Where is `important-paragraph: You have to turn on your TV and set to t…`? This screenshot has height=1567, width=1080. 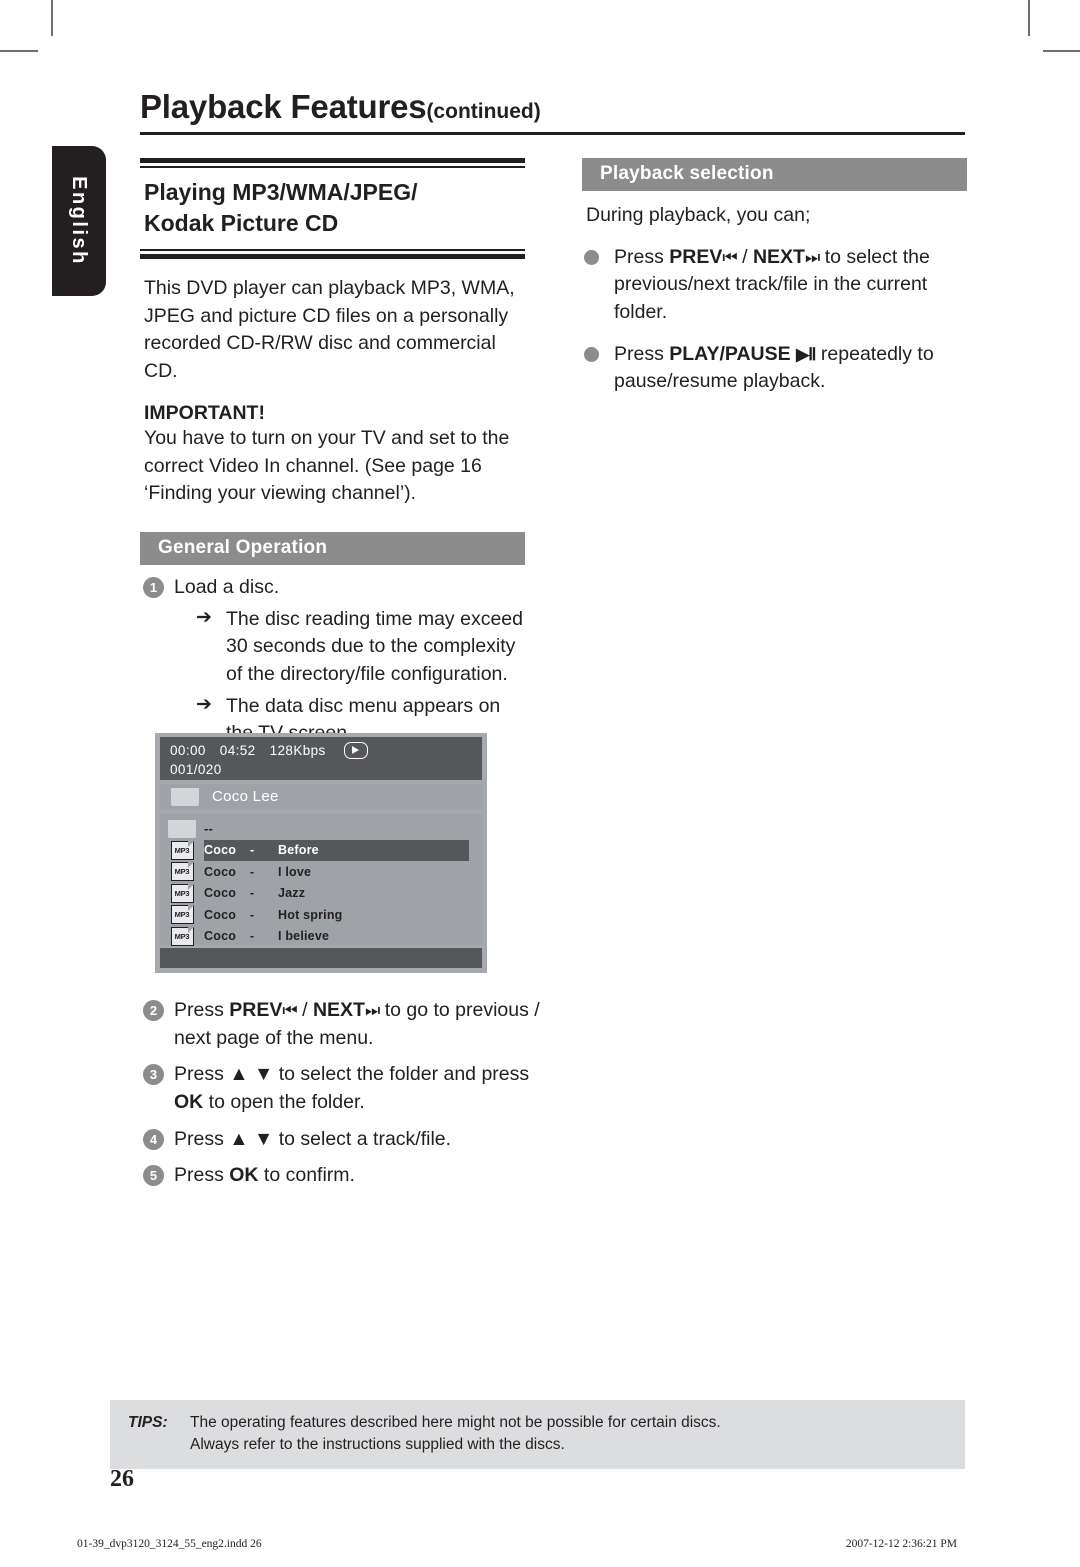
important-paragraph: You have to turn on your TV and set to t… is located at coordinates (327, 465).